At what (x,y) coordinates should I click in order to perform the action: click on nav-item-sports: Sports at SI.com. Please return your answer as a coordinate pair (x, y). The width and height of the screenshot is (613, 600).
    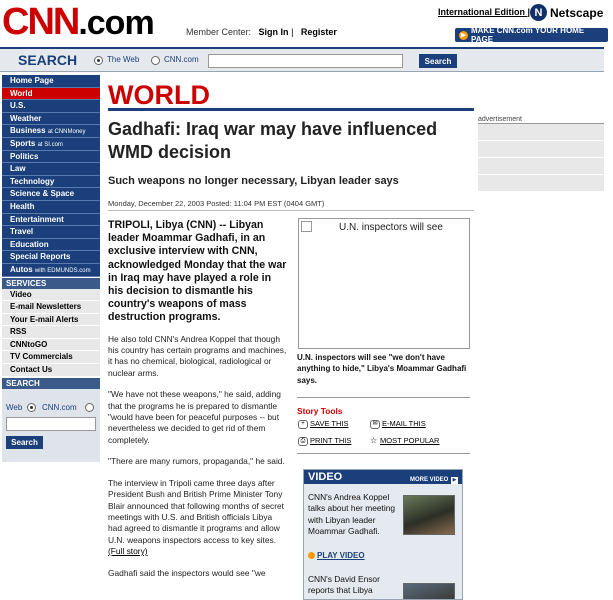
    Looking at the image, I should click on (51, 144).